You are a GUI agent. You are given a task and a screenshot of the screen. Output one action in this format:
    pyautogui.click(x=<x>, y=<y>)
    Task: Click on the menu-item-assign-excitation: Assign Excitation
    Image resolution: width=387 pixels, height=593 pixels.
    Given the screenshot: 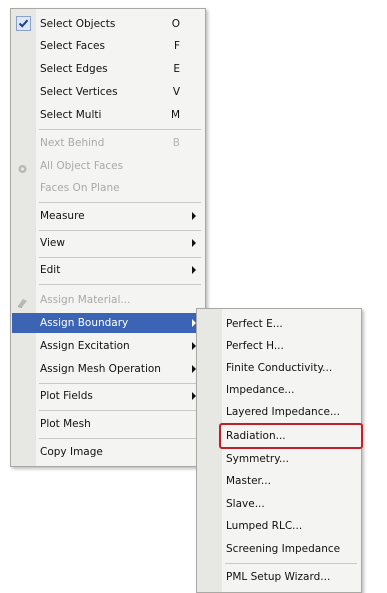 What is the action you would take?
    pyautogui.click(x=108, y=346)
    